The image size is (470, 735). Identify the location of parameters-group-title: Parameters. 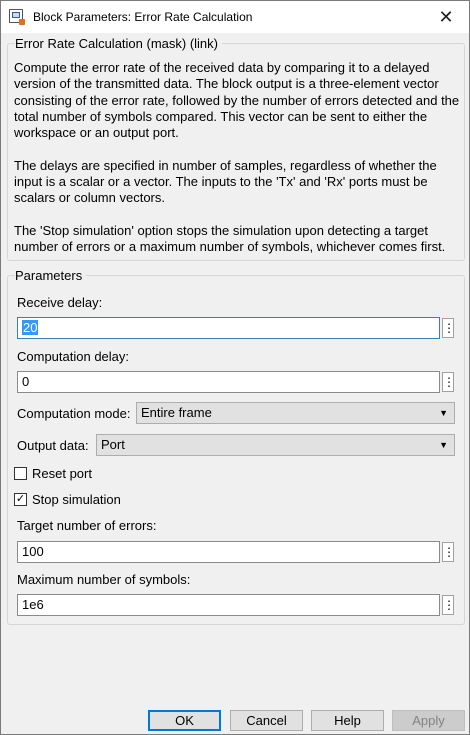
(51, 275).